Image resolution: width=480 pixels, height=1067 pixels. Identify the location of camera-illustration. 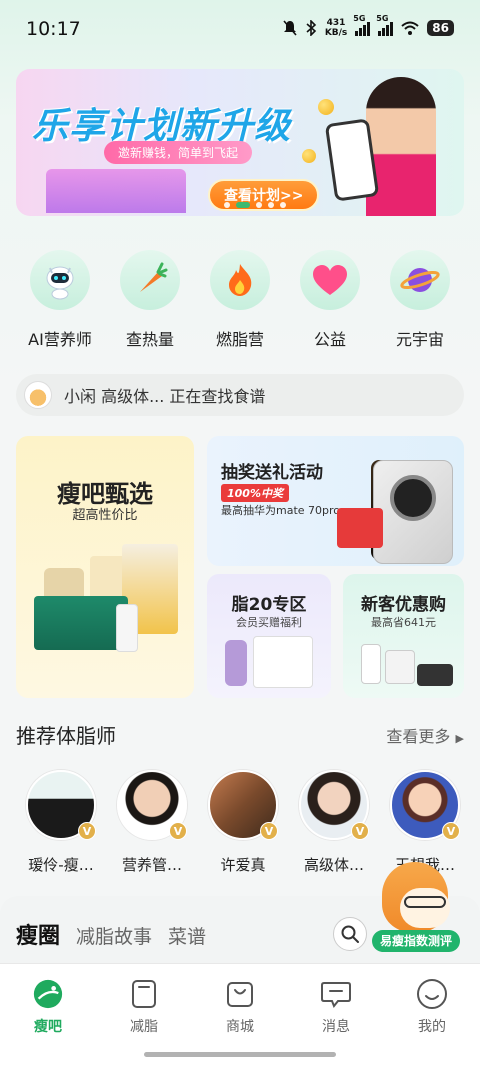
(413, 498).